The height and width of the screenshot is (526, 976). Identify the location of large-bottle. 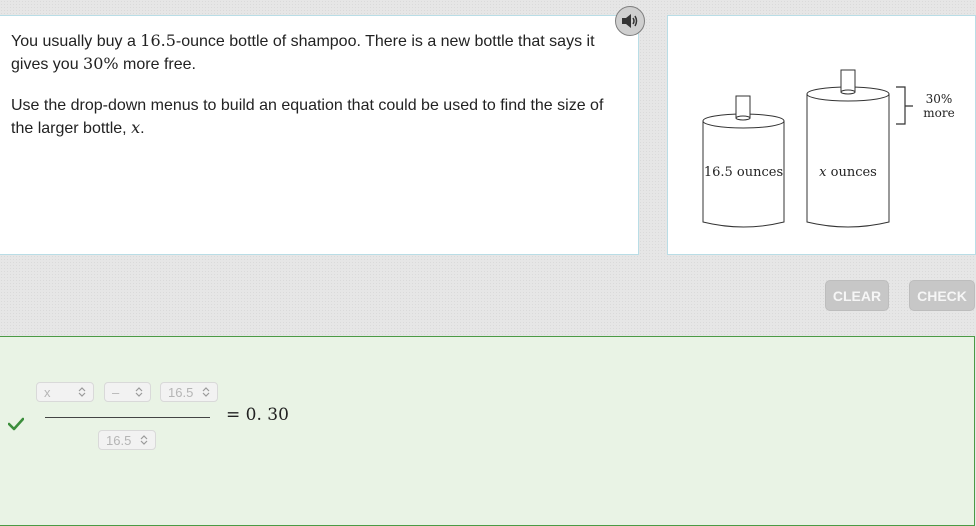
(848, 148).